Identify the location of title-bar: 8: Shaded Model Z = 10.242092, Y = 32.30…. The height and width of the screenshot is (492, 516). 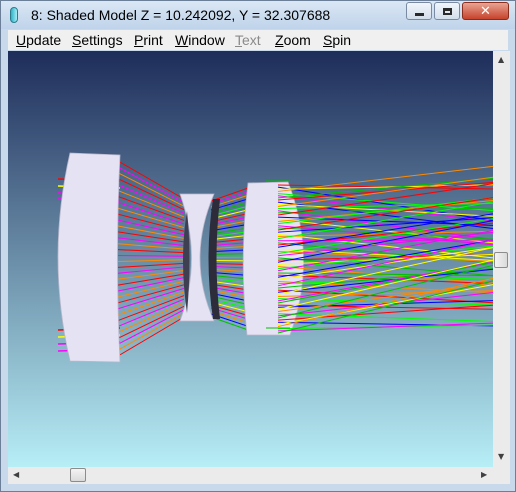
(258, 15).